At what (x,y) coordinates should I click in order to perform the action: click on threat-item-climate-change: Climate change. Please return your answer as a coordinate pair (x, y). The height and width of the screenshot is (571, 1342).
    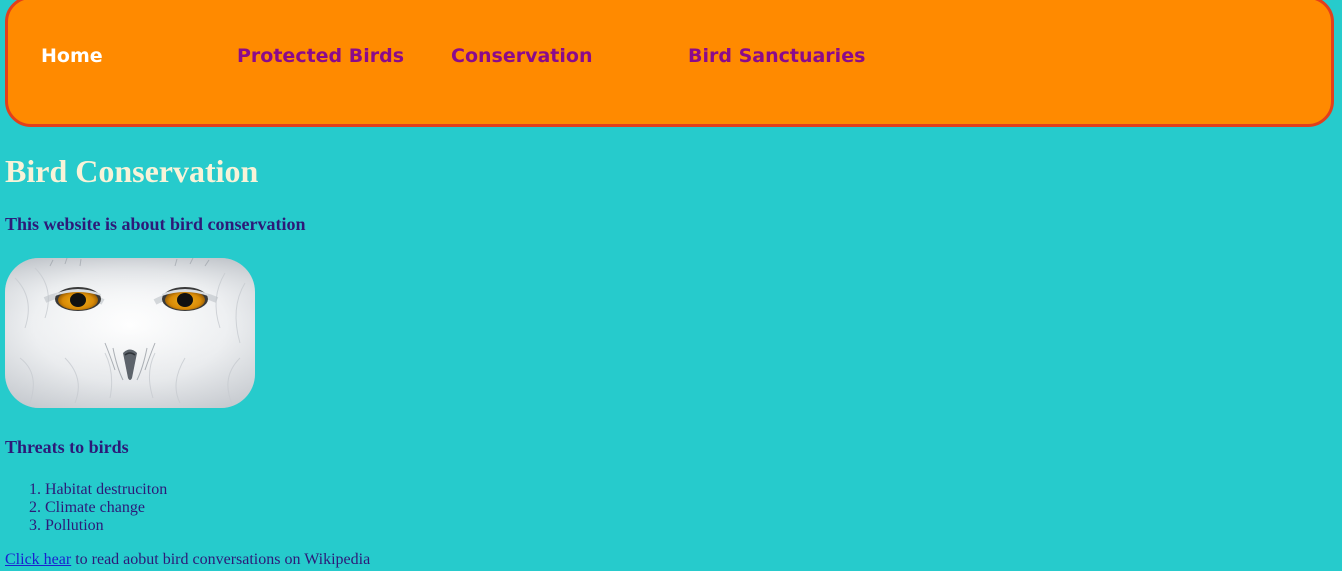
    Looking at the image, I should click on (106, 508).